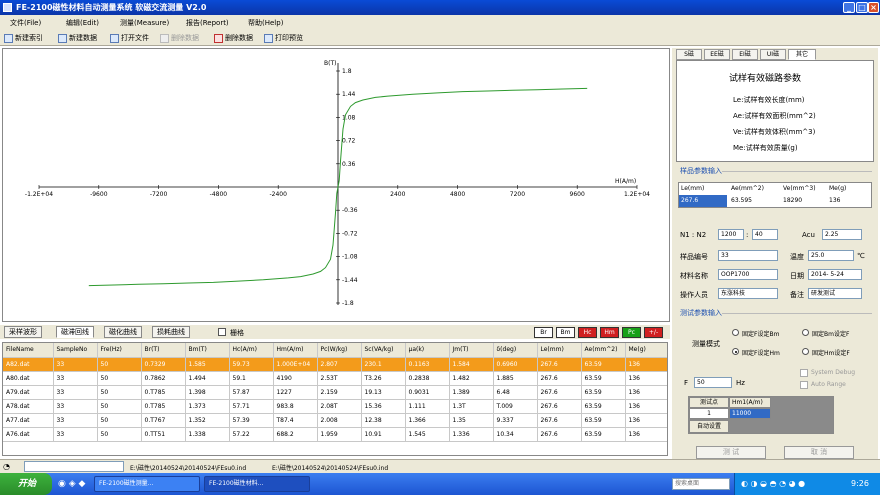 The width and height of the screenshot is (880, 495). I want to click on tab-ei-core: EI磁, so click(745, 54).